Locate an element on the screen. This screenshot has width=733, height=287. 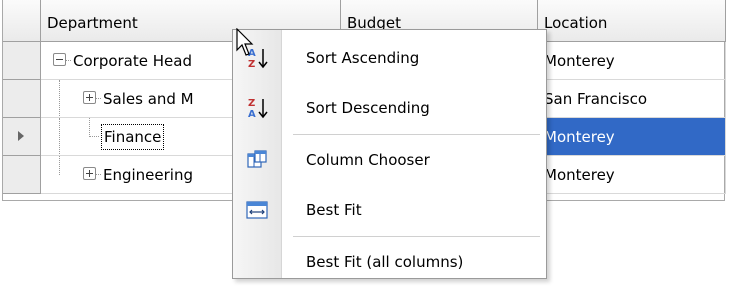
menu-item-column-chooser: Column Chooser is located at coordinates (389, 160).